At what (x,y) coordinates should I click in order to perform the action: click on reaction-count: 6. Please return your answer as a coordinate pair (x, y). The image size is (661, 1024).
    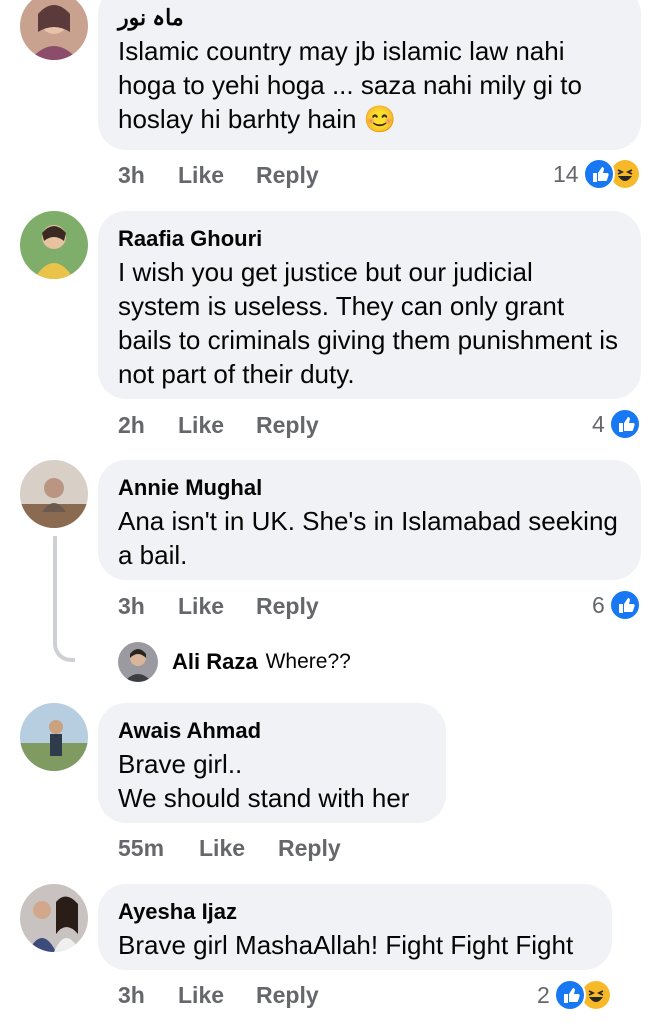
    Looking at the image, I should click on (598, 604).